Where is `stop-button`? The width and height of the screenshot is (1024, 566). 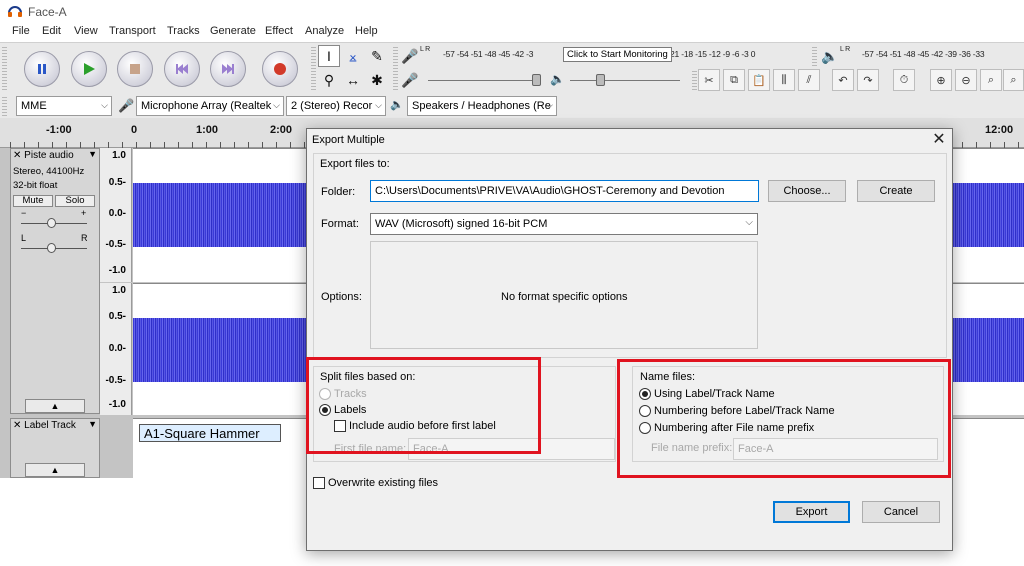 stop-button is located at coordinates (135, 69).